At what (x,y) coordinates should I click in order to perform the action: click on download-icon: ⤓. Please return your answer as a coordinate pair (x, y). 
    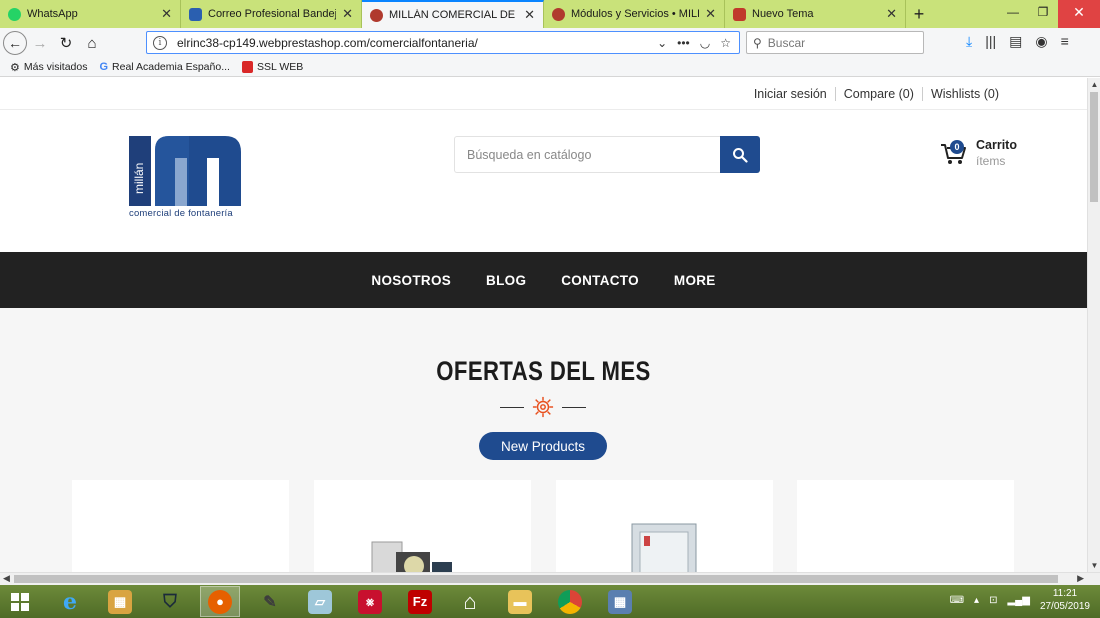
    Looking at the image, I should click on (969, 41).